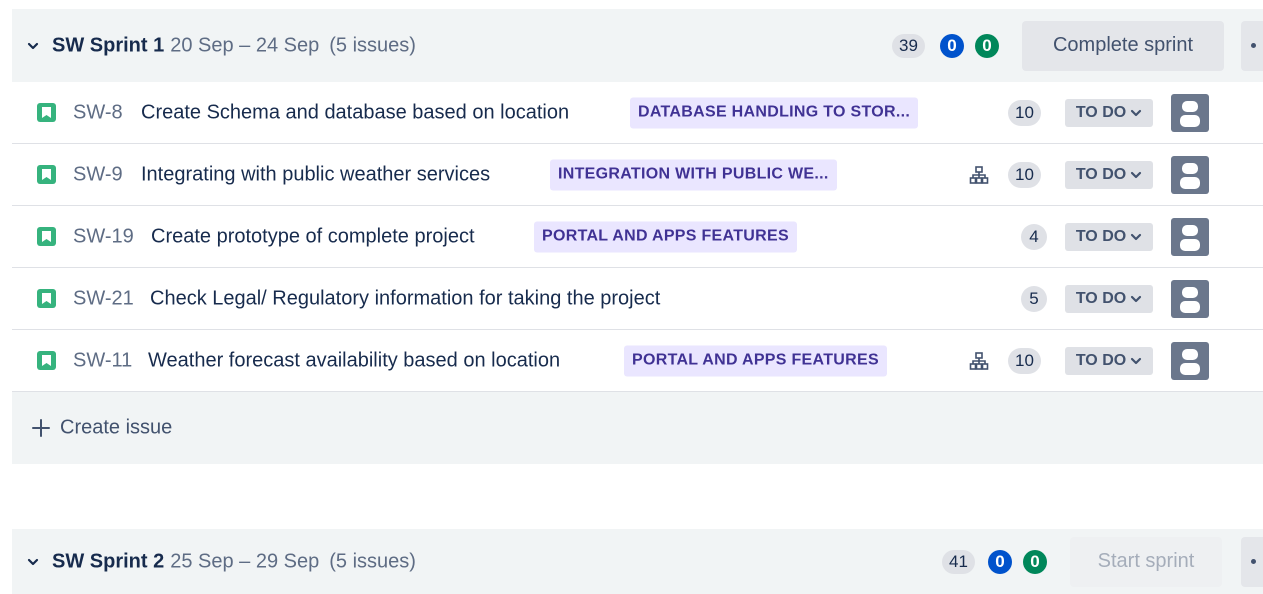 The image size is (1263, 594). What do you see at coordinates (1146, 561) in the screenshot?
I see `start-sprint-button: Start sprint` at bounding box center [1146, 561].